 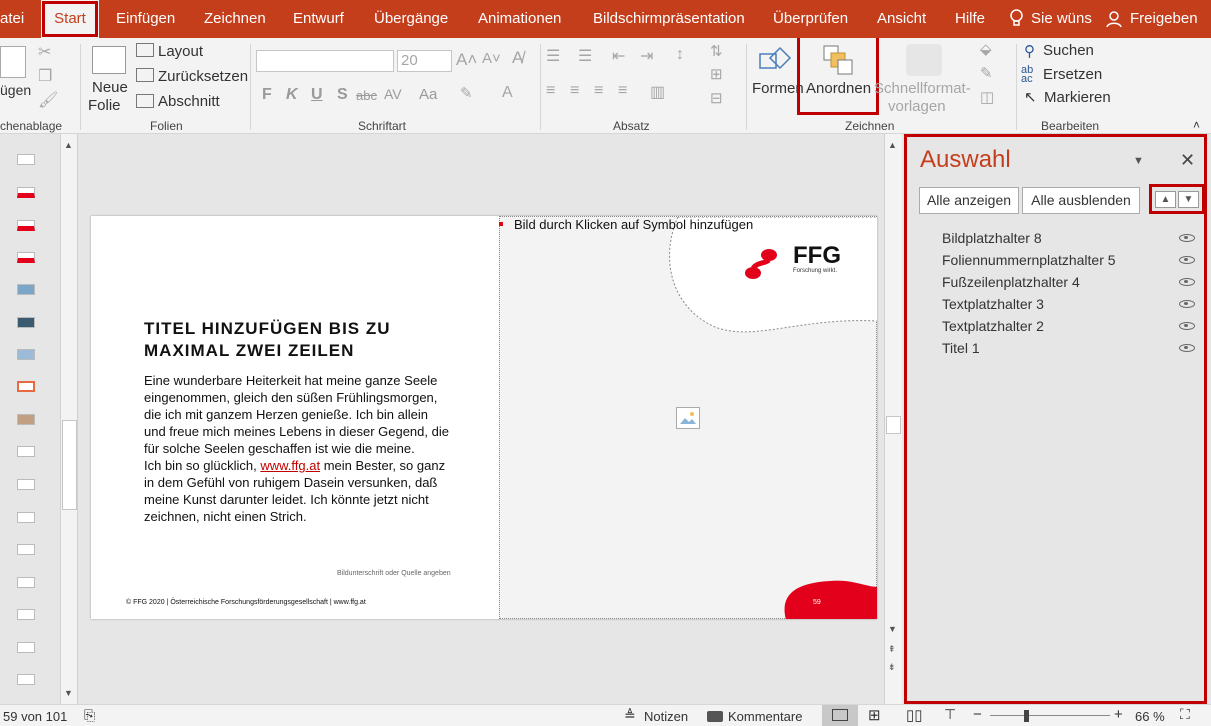 I want to click on shapes-button: Formen, so click(x=778, y=88).